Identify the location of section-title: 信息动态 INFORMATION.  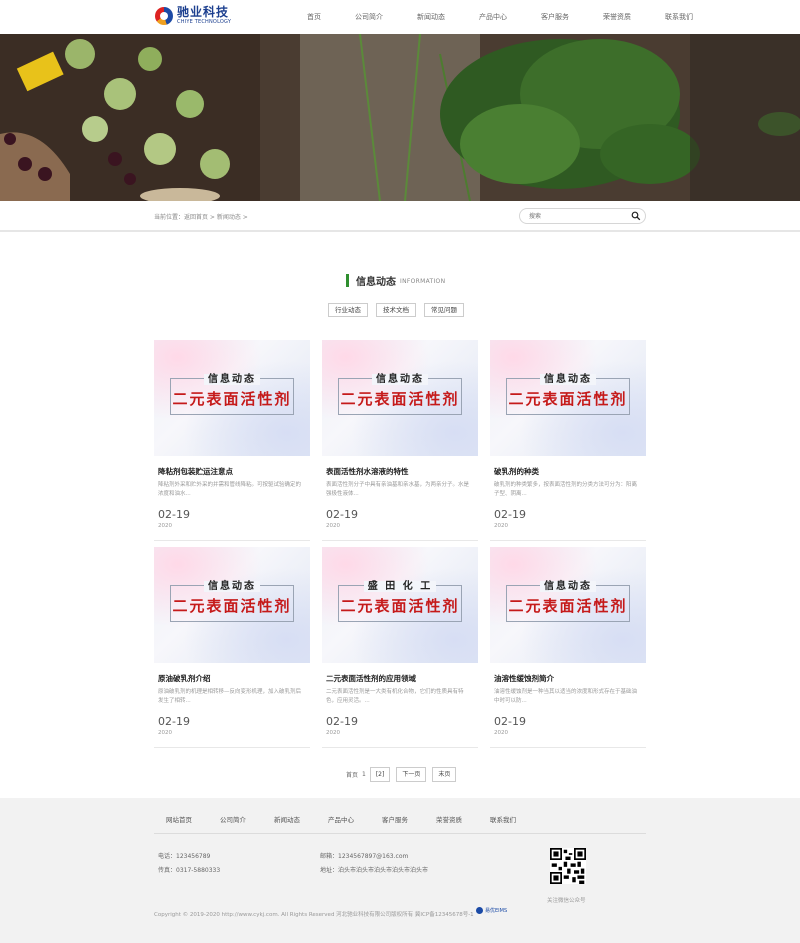
(395, 280).